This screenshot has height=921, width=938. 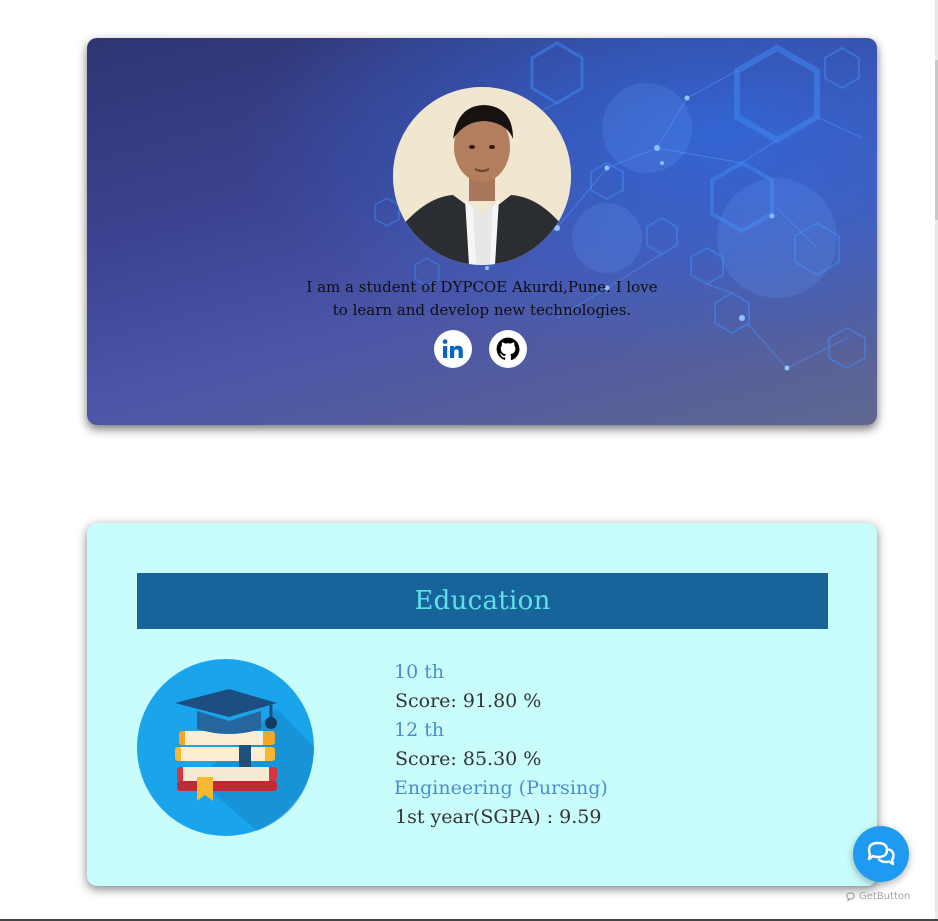 I want to click on education-header: Education, so click(x=482, y=601).